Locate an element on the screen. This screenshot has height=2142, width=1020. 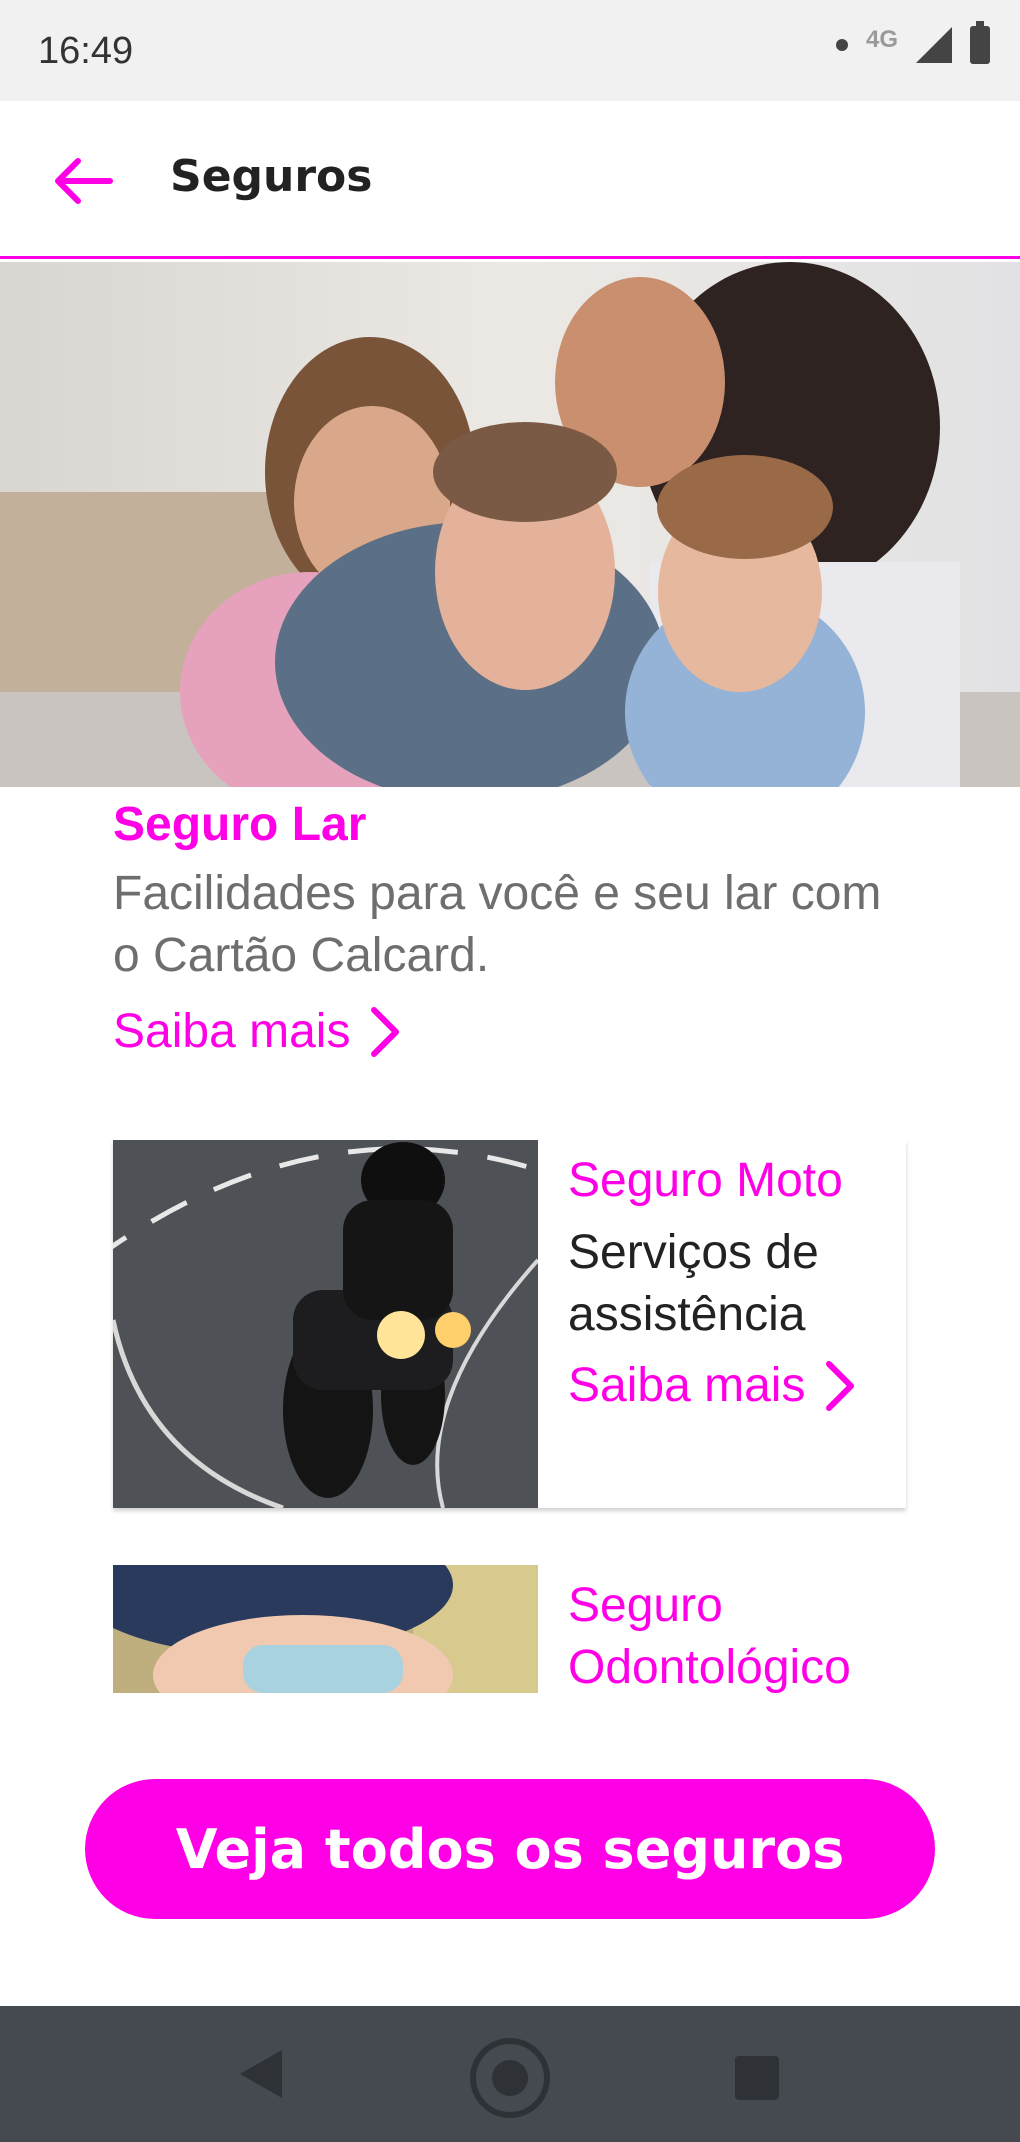
see-all-insurance-button: Veja todos os seguros is located at coordinates (510, 1849).